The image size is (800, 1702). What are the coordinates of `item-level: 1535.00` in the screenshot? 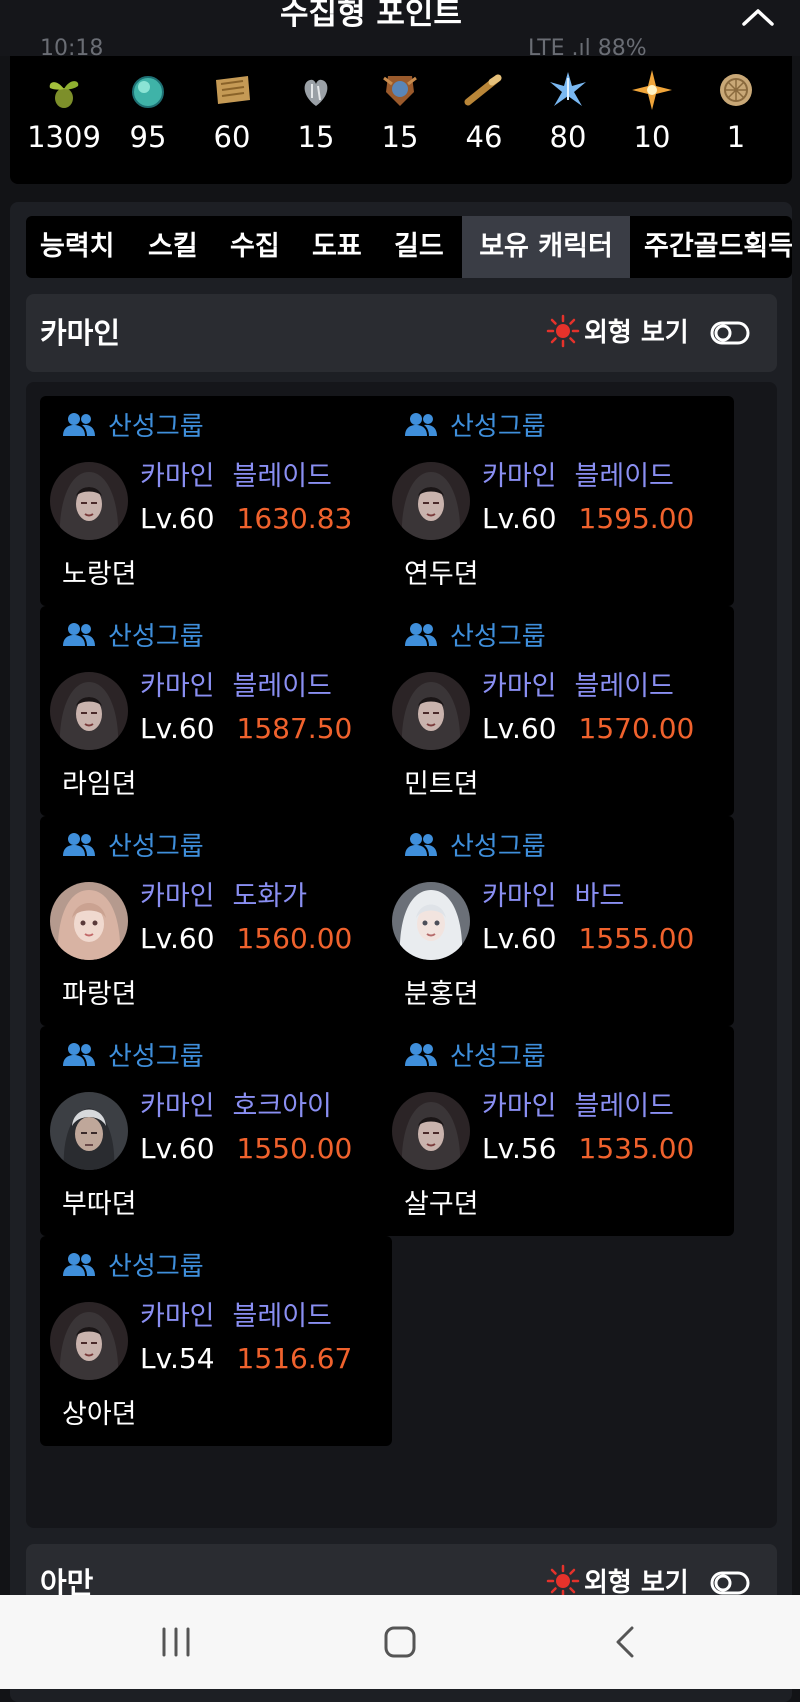 It's located at (636, 1148).